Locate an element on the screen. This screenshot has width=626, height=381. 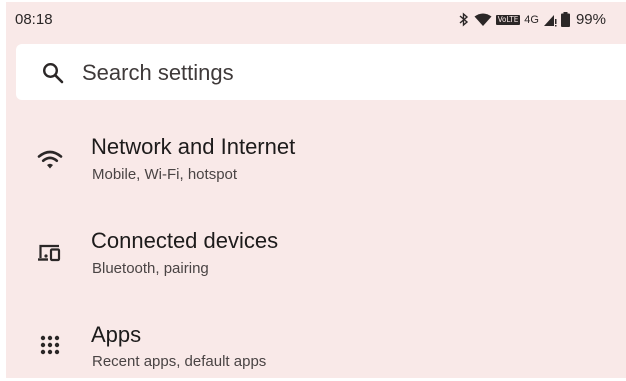
bluetooth-icon is located at coordinates (464, 19).